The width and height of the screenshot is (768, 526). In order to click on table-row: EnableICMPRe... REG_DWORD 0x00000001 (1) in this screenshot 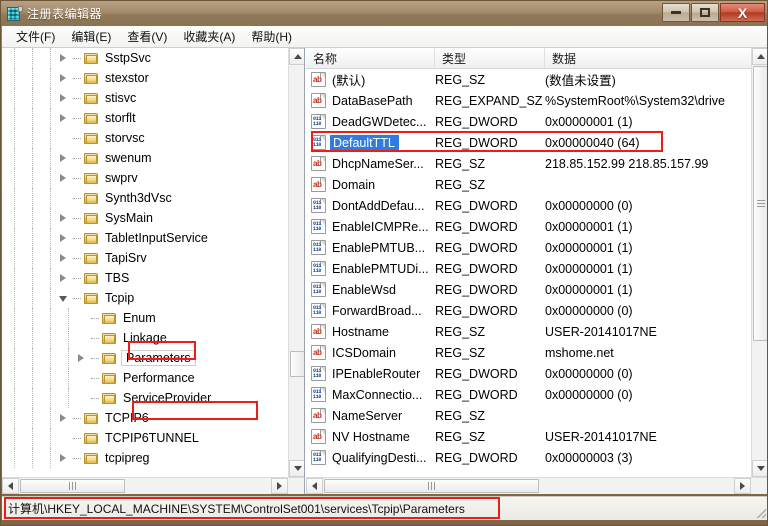, I will do `click(528, 226)`.